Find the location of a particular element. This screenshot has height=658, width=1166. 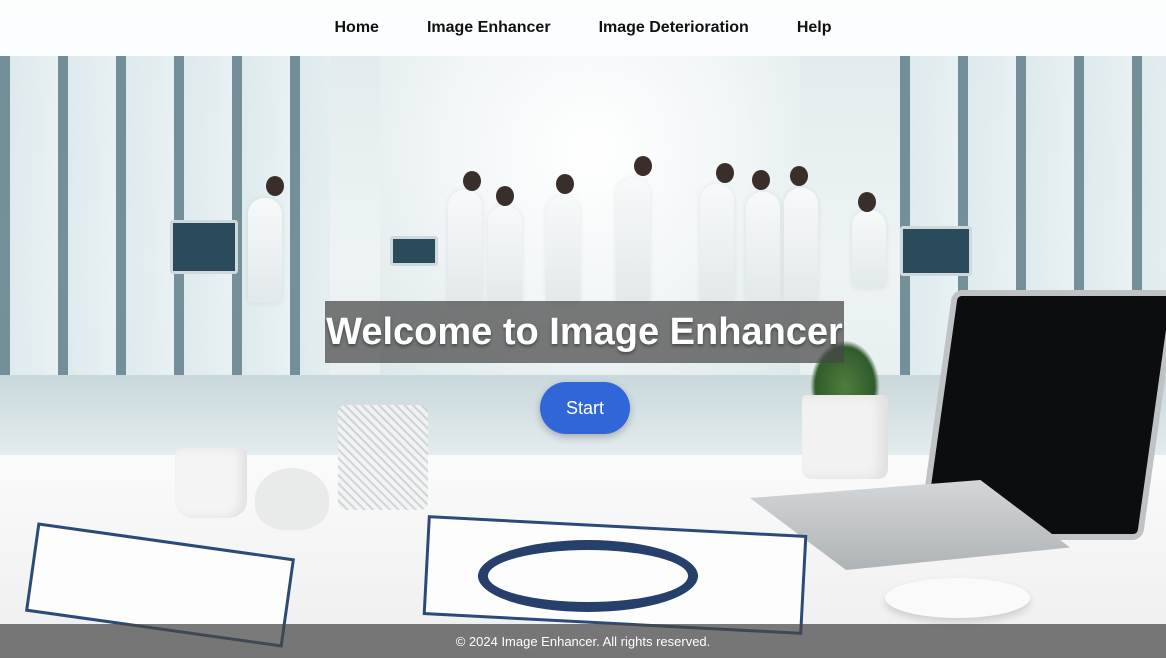

hero-title: Welcome to Image Enhancer is located at coordinates (584, 332).